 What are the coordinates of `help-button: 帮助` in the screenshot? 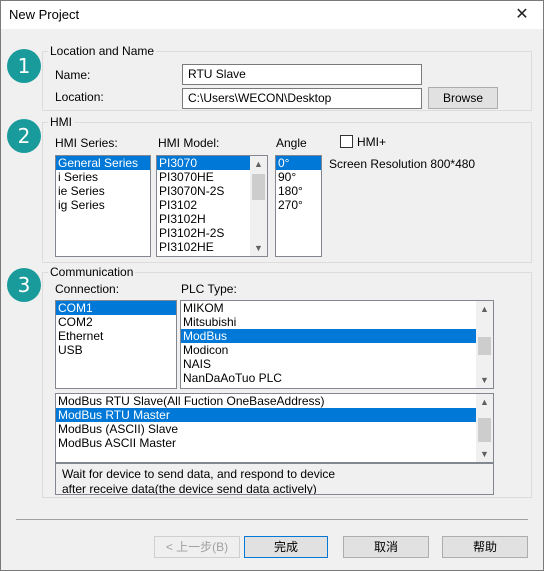 It's located at (485, 547).